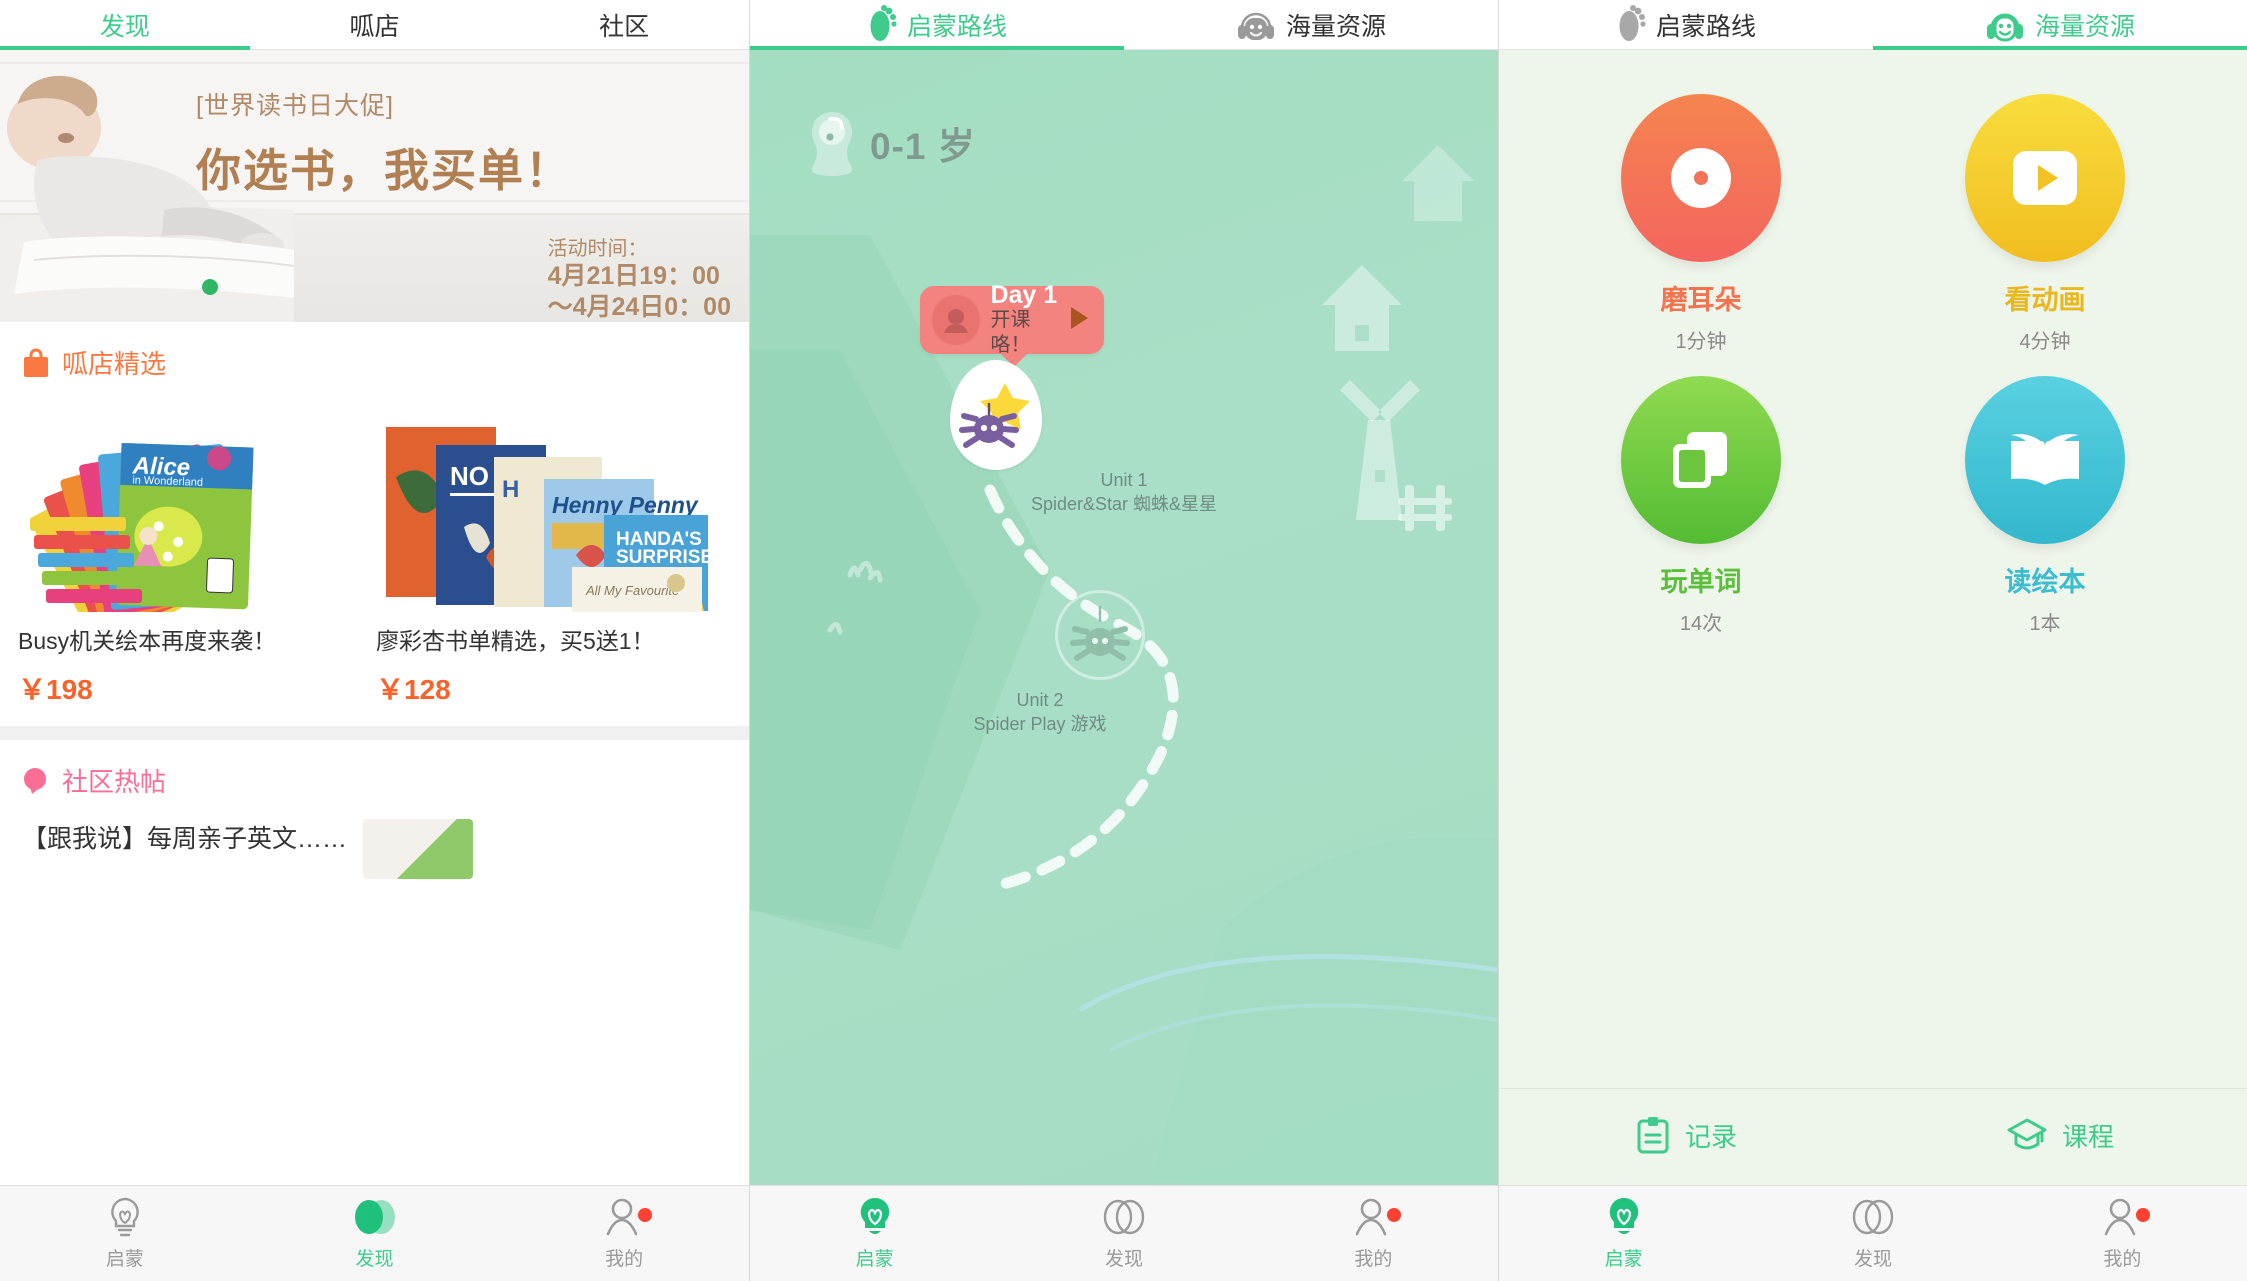 This screenshot has width=2247, height=1281. What do you see at coordinates (1040, 700) in the screenshot?
I see `unit-2-name: Unit 2` at bounding box center [1040, 700].